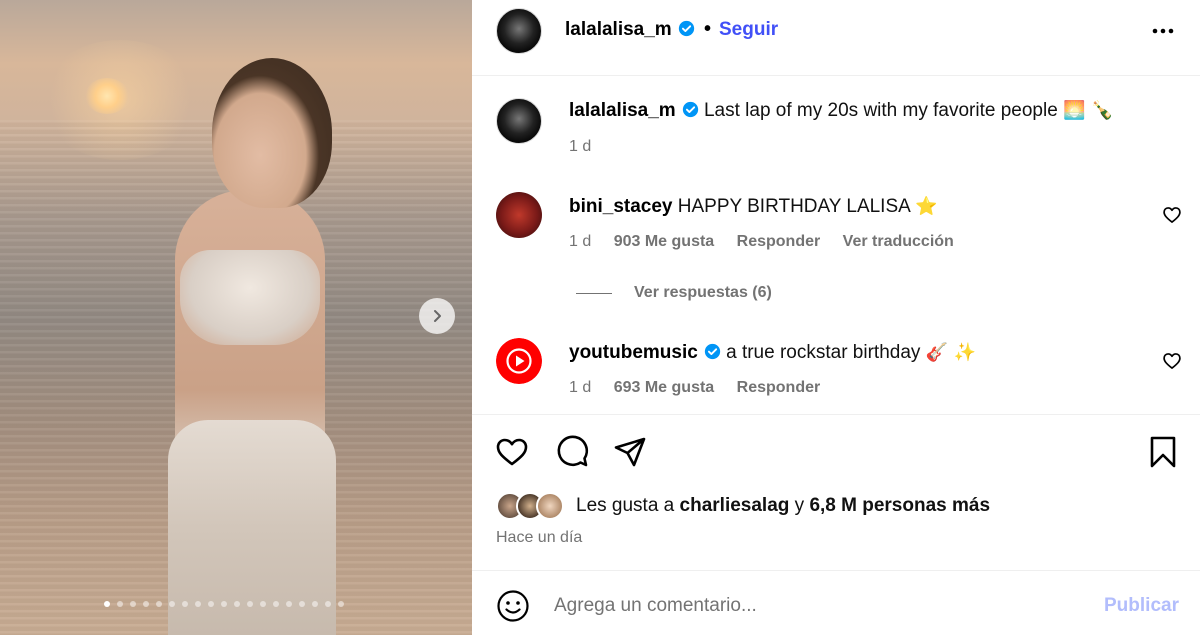 Image resolution: width=1200 pixels, height=635 pixels. What do you see at coordinates (1163, 31) in the screenshot?
I see `more-icon` at bounding box center [1163, 31].